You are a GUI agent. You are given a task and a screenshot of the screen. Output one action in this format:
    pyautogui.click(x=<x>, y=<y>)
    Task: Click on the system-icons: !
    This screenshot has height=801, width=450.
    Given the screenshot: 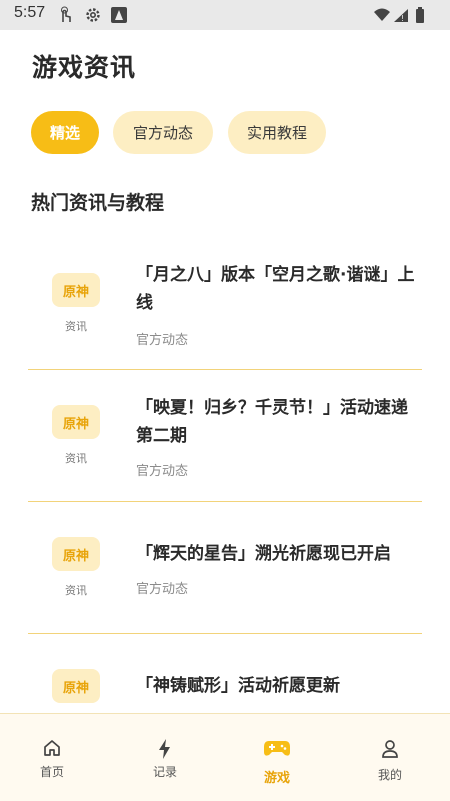 What is the action you would take?
    pyautogui.click(x=402, y=17)
    